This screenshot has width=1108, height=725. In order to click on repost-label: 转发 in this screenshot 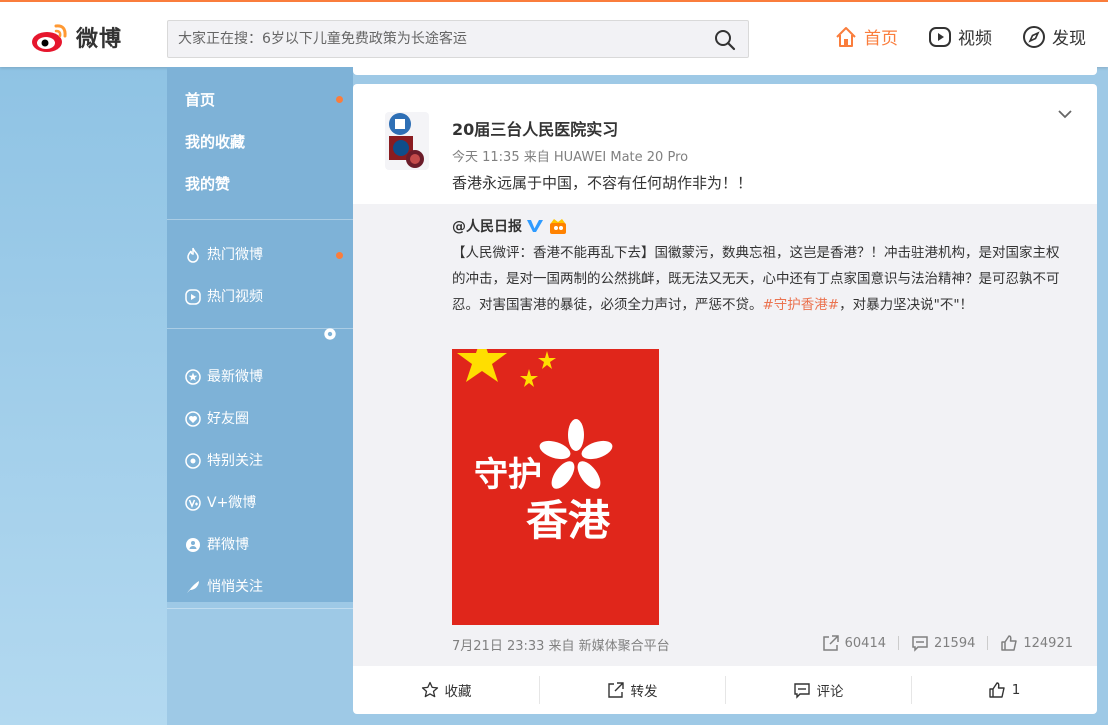, I will do `click(644, 692)`.